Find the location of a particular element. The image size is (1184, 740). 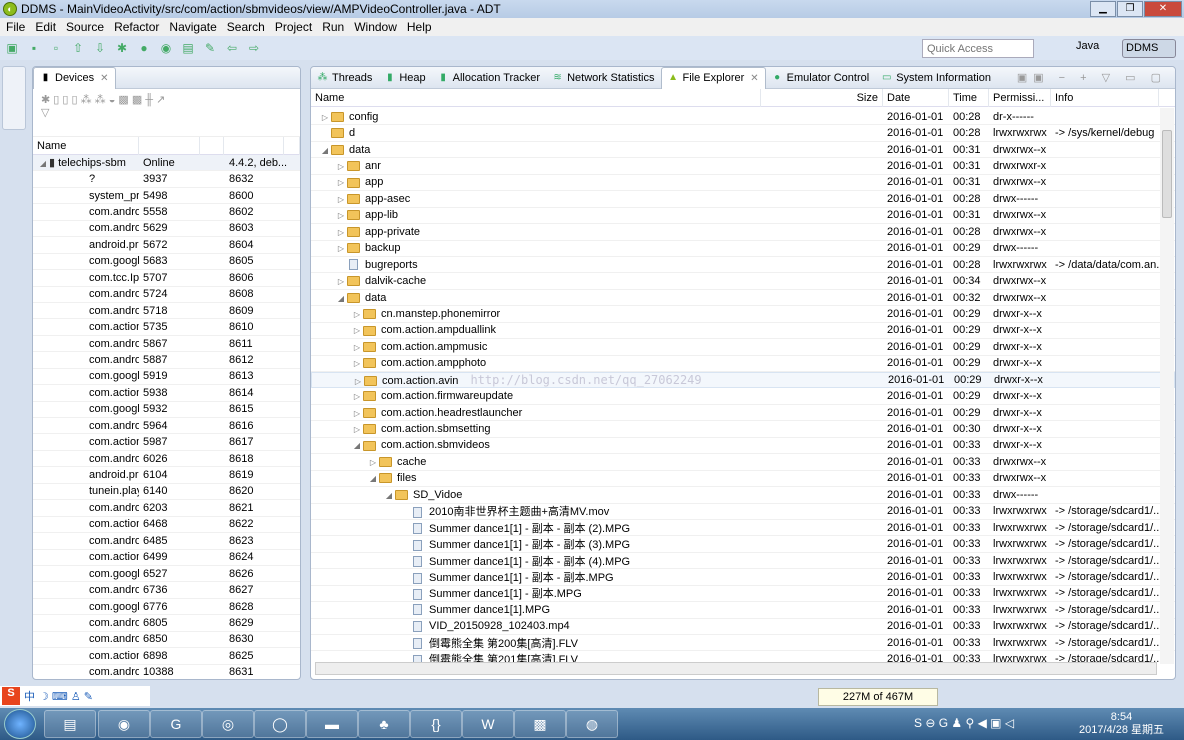

process-row: tunein.play 6140 8620 is located at coordinates (166, 492).